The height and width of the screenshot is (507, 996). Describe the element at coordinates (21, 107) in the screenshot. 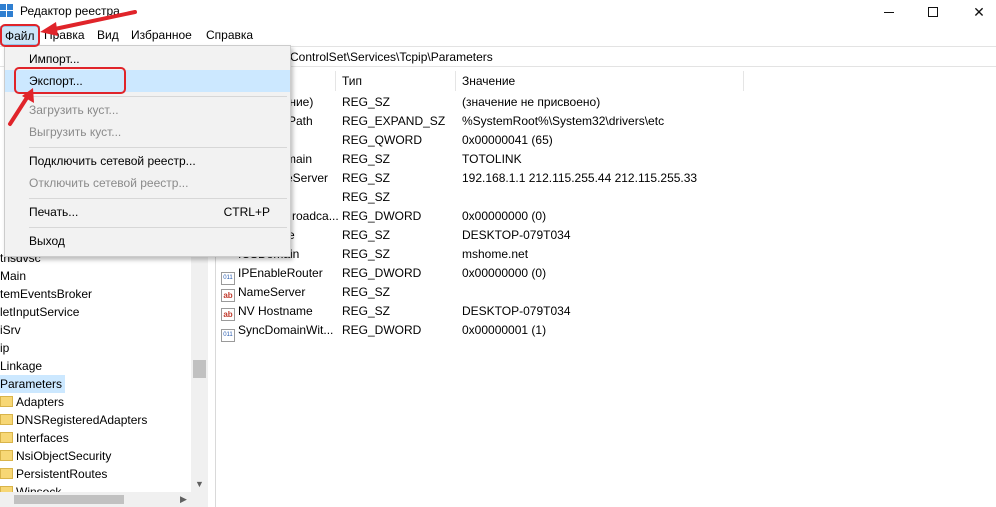

I see `arrow-to-export-item` at that location.